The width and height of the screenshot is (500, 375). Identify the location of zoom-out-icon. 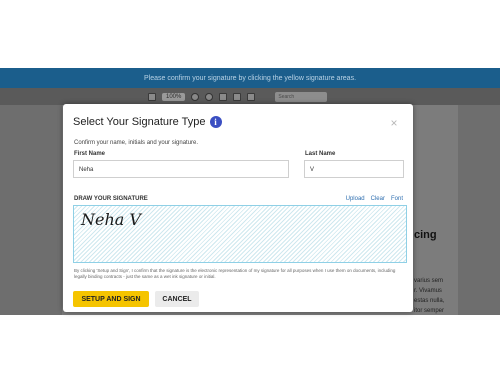
(209, 96).